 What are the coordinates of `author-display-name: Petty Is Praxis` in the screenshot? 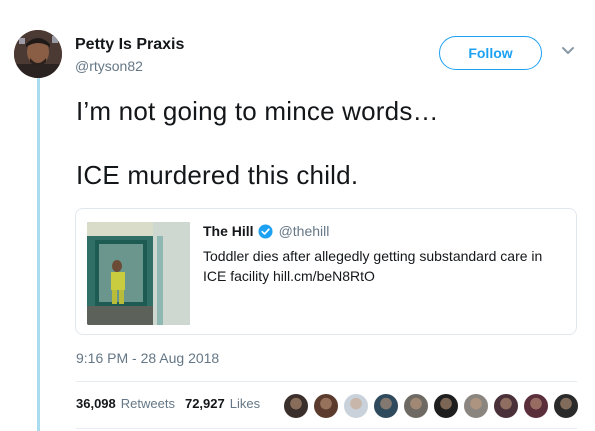 It's located at (129, 45).